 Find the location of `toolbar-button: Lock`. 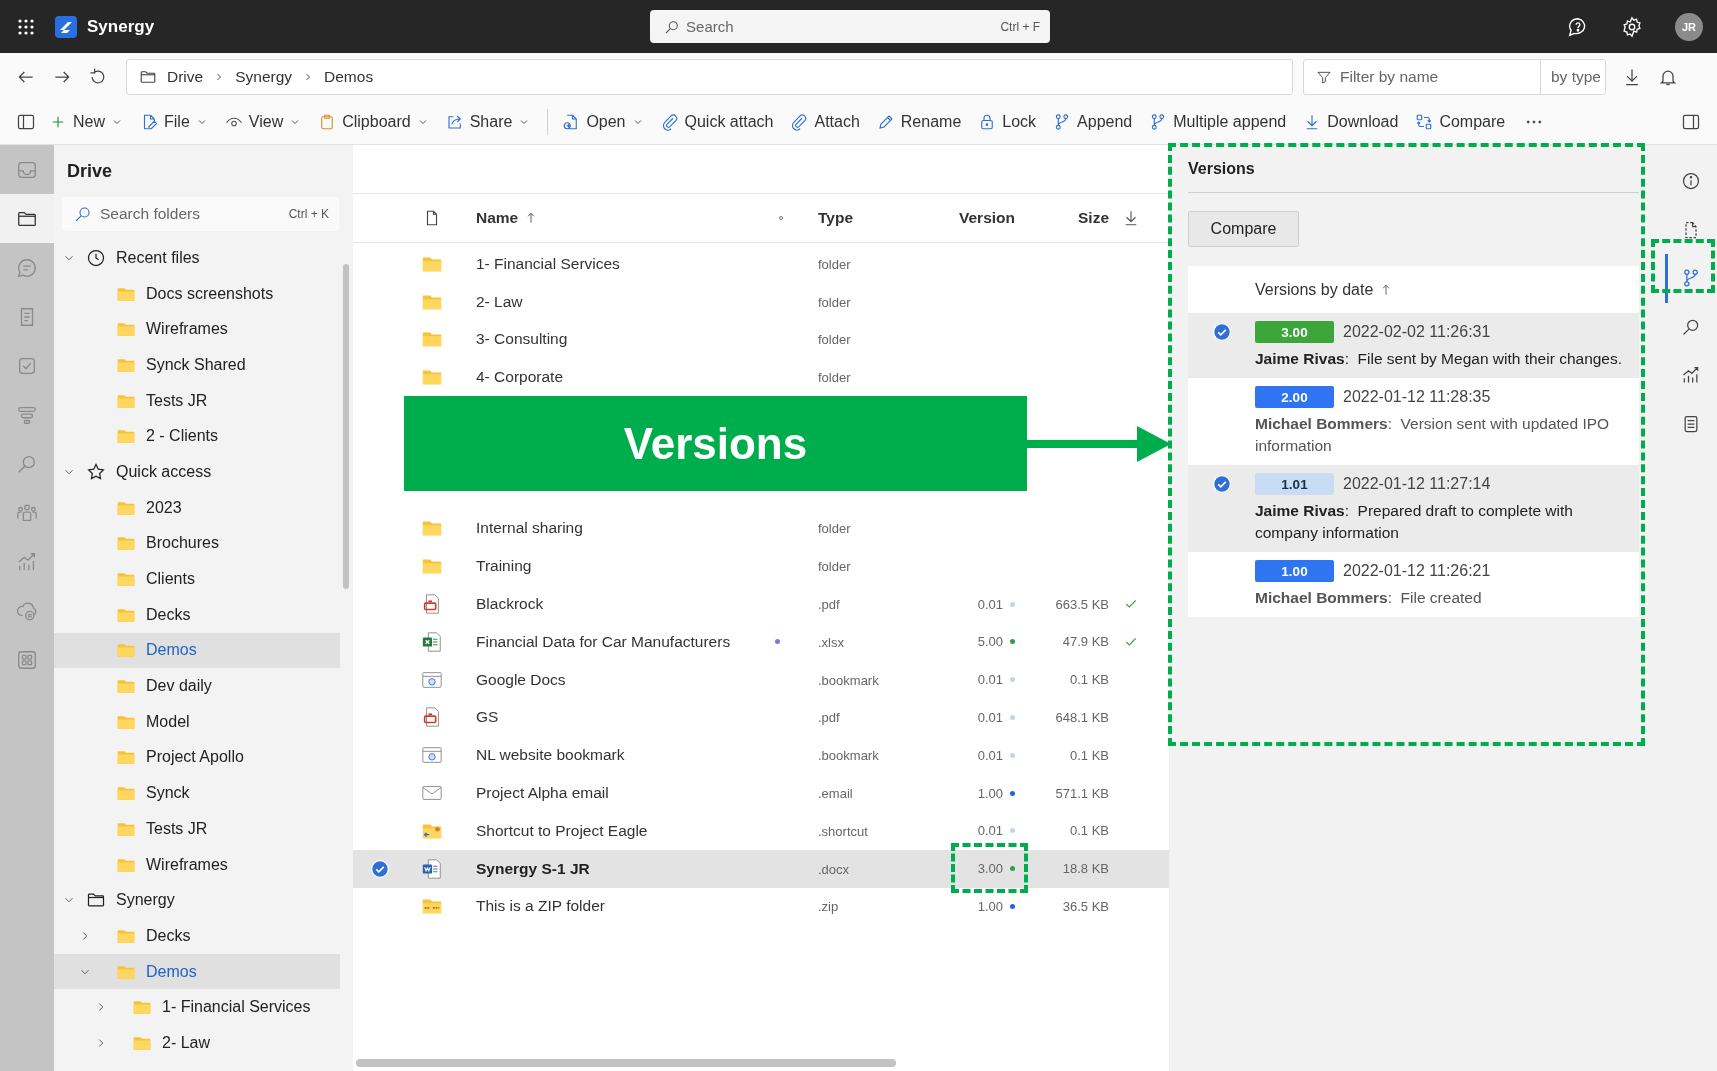

toolbar-button: Lock is located at coordinates (1007, 122).